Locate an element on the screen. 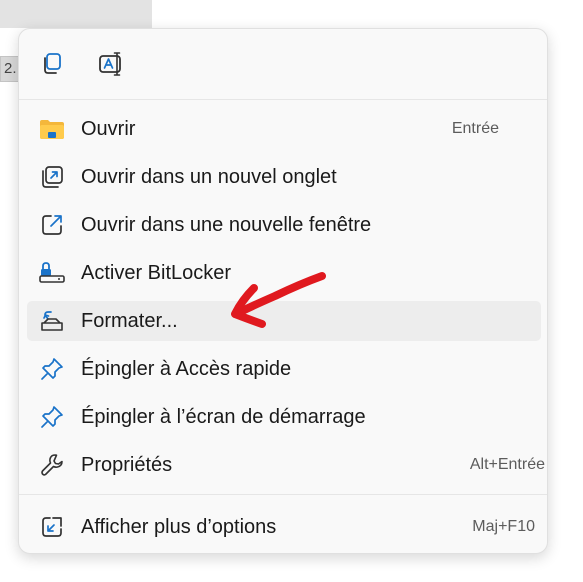  menu-item-label: Ouvrir is located at coordinates (108, 129).